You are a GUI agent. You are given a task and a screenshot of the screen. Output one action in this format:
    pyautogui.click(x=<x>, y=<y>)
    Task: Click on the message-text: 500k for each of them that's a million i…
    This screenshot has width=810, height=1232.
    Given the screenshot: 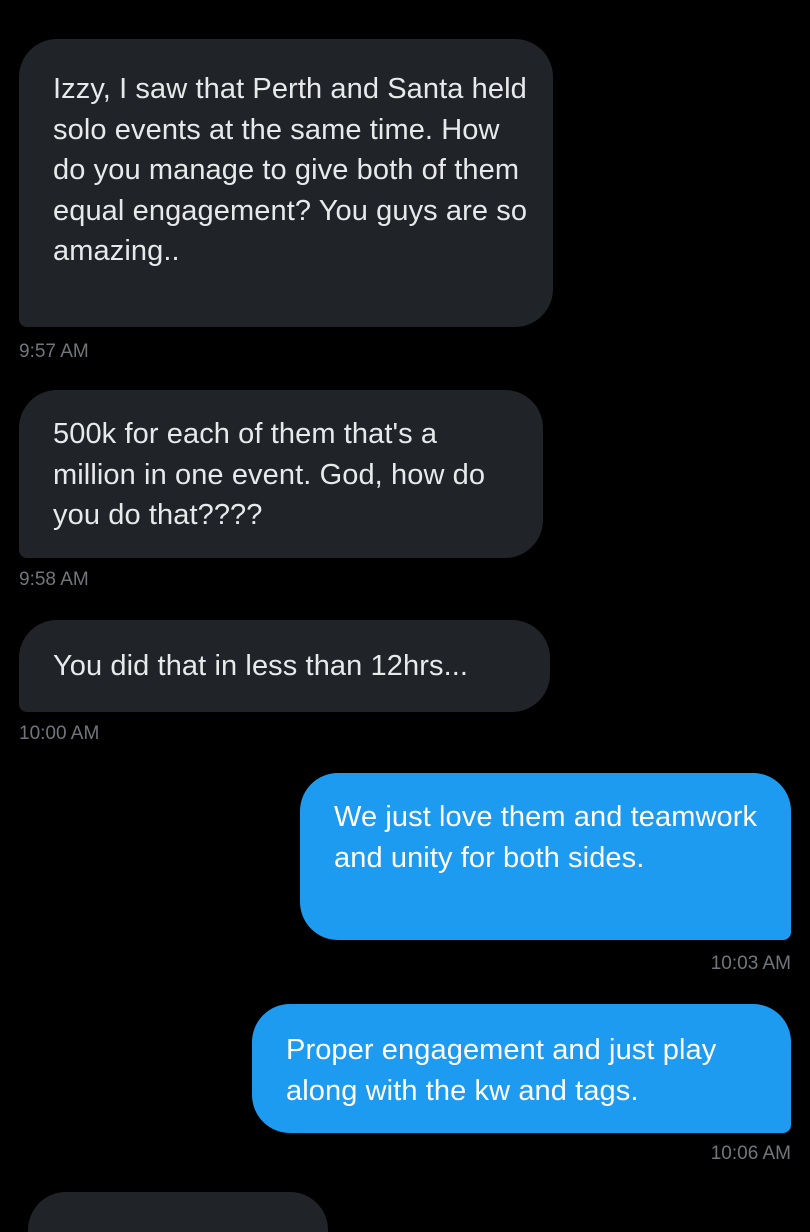 What is the action you would take?
    pyautogui.click(x=269, y=474)
    